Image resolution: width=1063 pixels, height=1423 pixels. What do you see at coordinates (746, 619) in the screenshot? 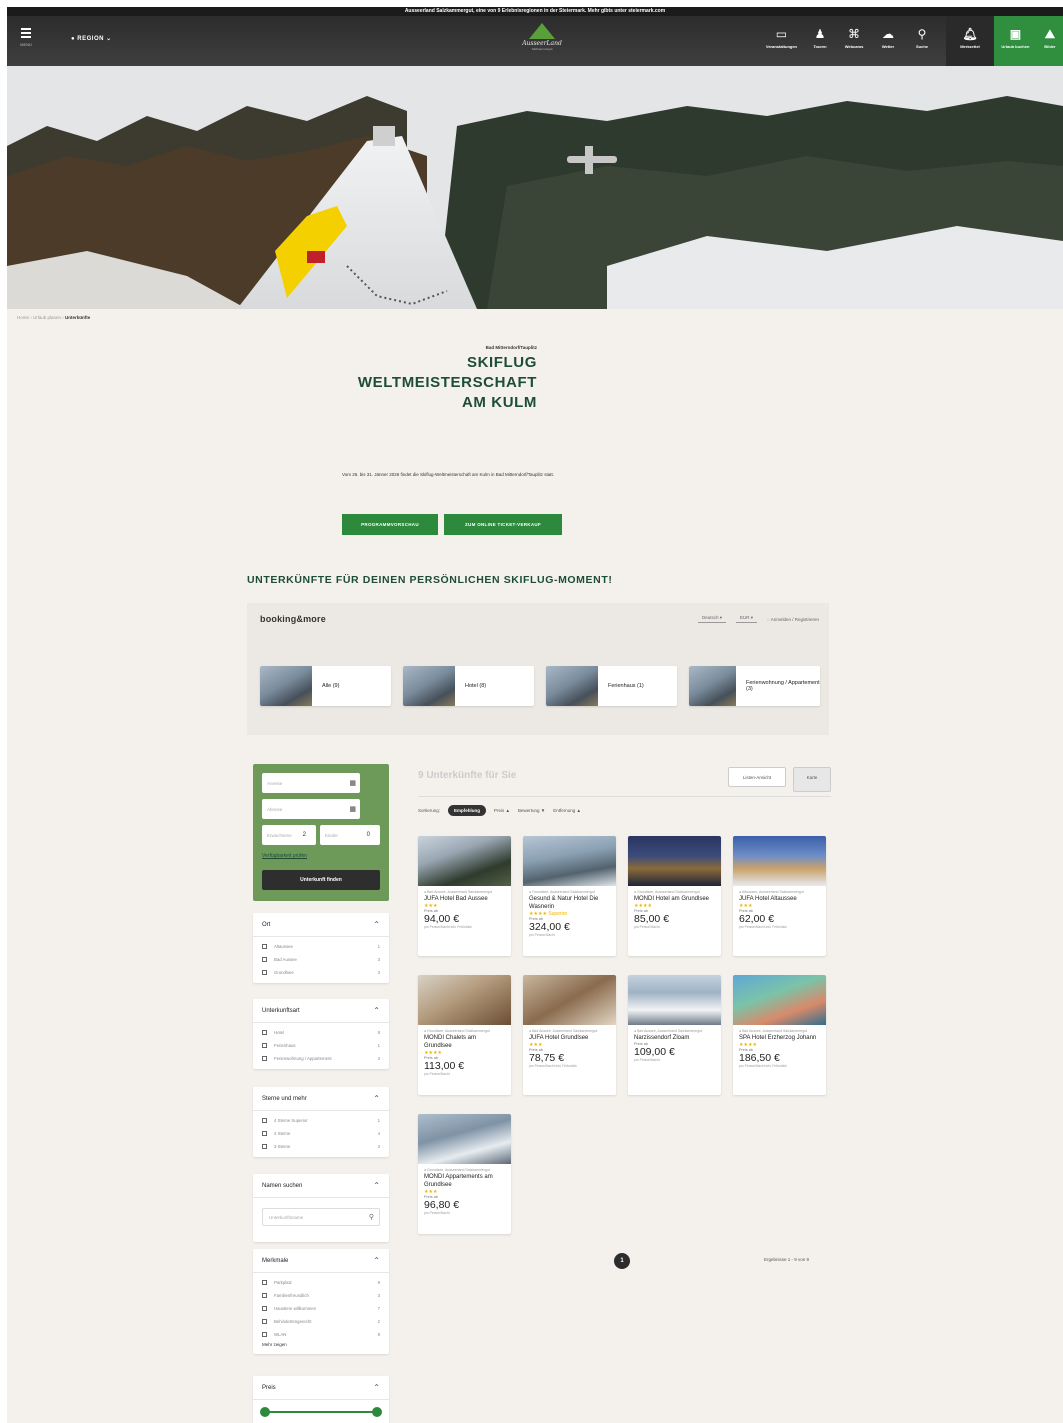
I see `currency-select: EUR ▾` at bounding box center [746, 619].